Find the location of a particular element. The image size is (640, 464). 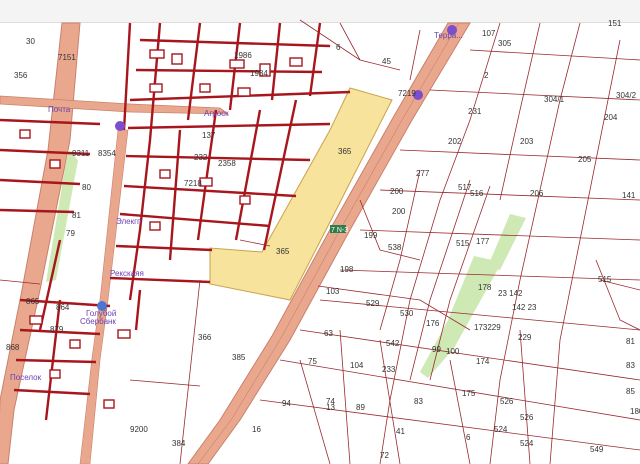

parcel-number: 1984 is located at coordinates (259, 73).